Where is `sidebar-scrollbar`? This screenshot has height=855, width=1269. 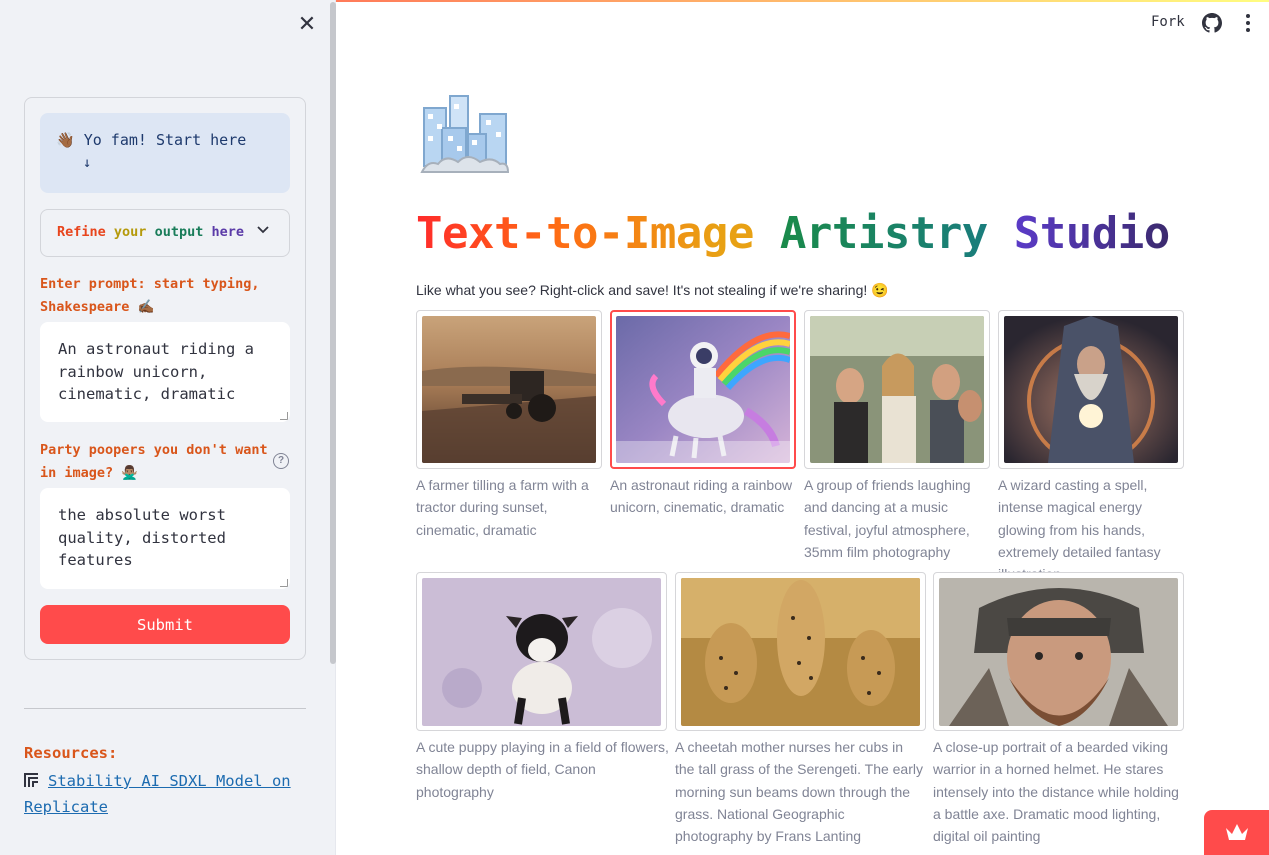 sidebar-scrollbar is located at coordinates (333, 333).